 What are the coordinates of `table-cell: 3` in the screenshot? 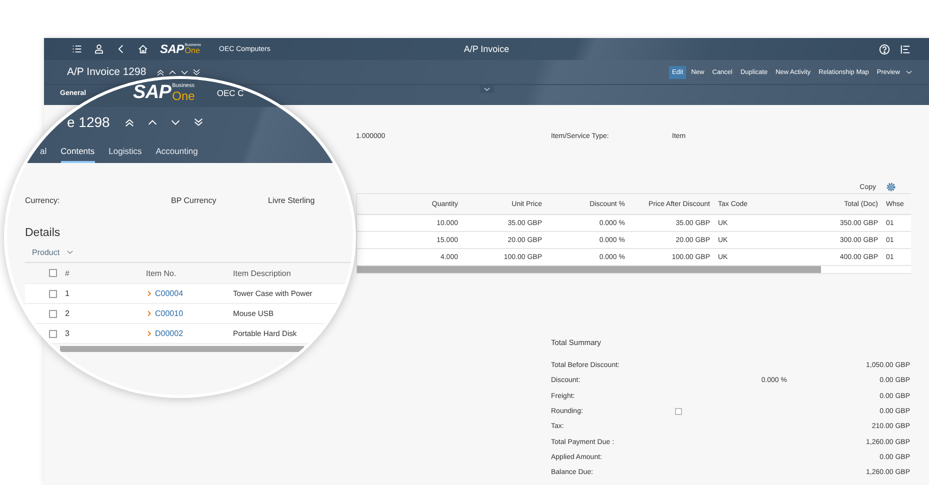 It's located at (67, 333).